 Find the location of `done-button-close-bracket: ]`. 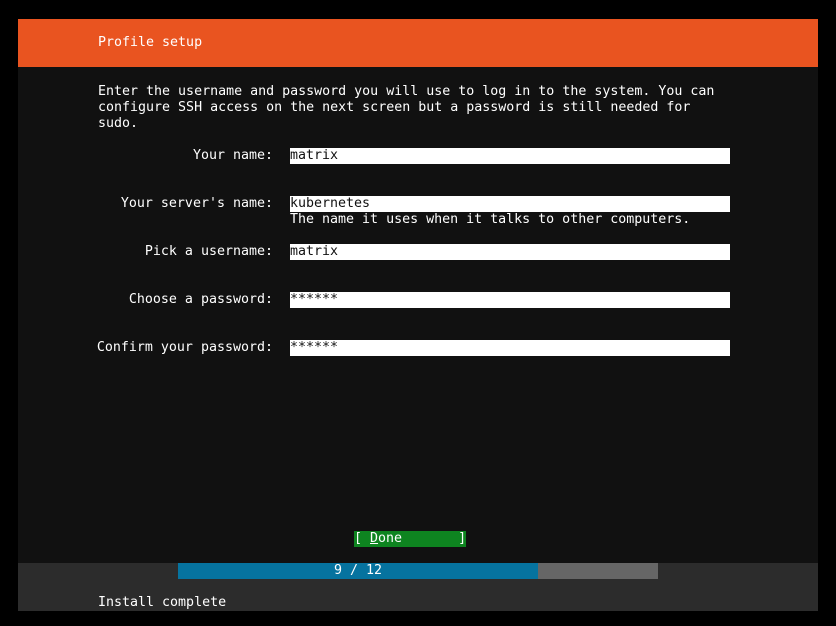

done-button-close-bracket: ] is located at coordinates (434, 538).